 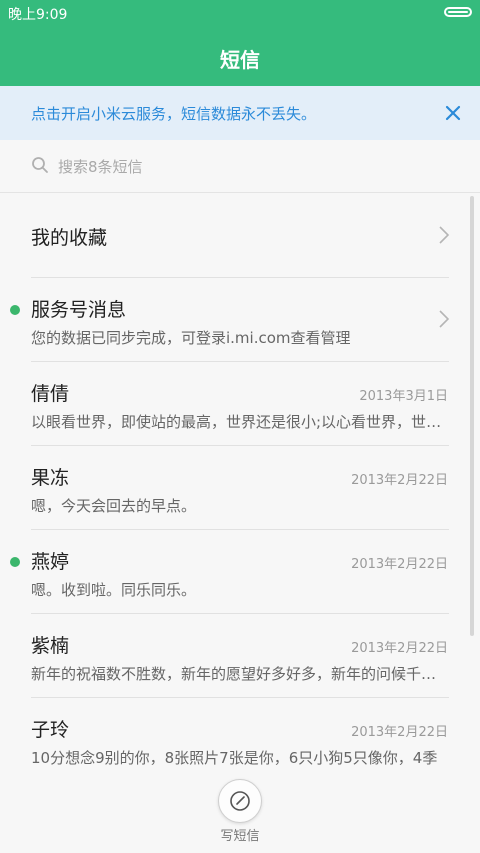 I want to click on message-preview: 10分想念9别的你，8张照片7张是你，6只小狗5只像你，4季, so click(x=234, y=758).